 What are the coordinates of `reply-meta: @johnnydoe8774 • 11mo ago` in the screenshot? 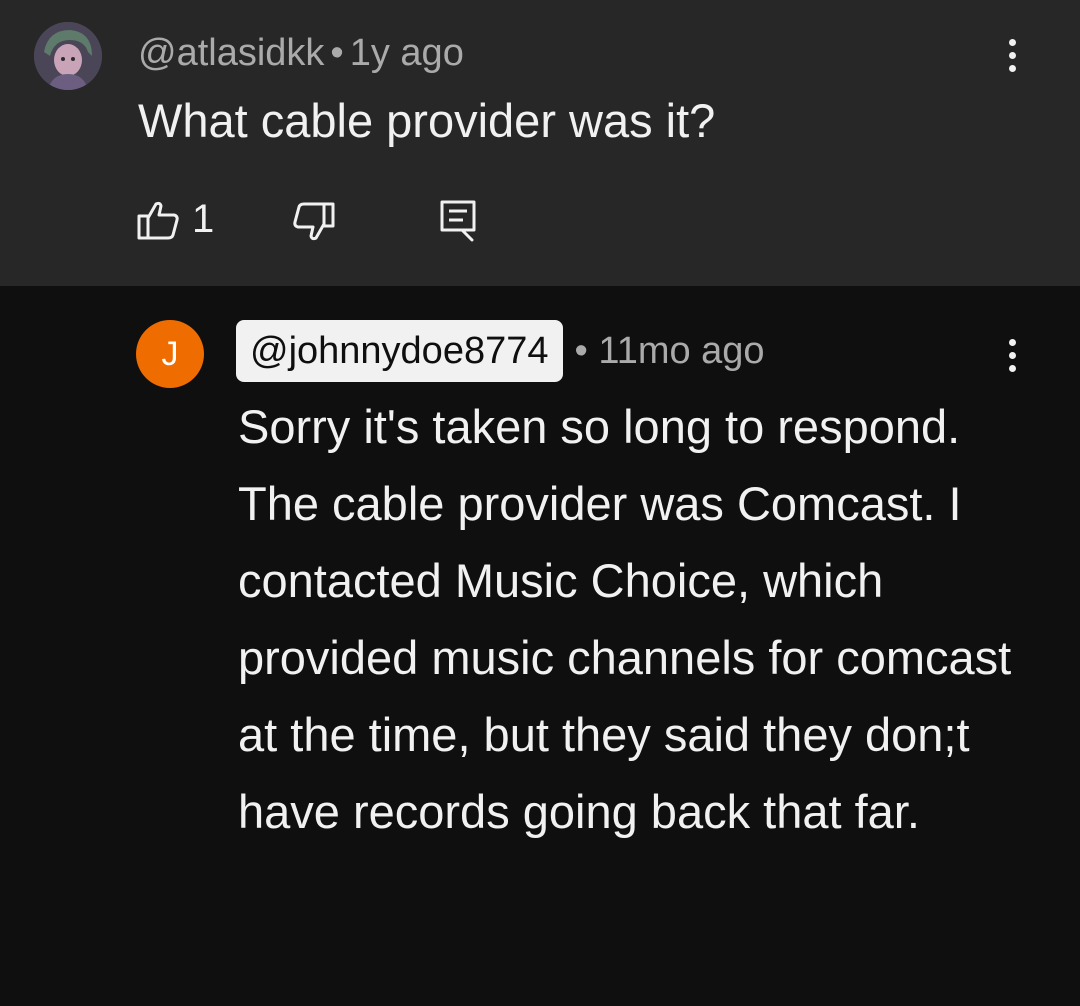 It's located at (500, 351).